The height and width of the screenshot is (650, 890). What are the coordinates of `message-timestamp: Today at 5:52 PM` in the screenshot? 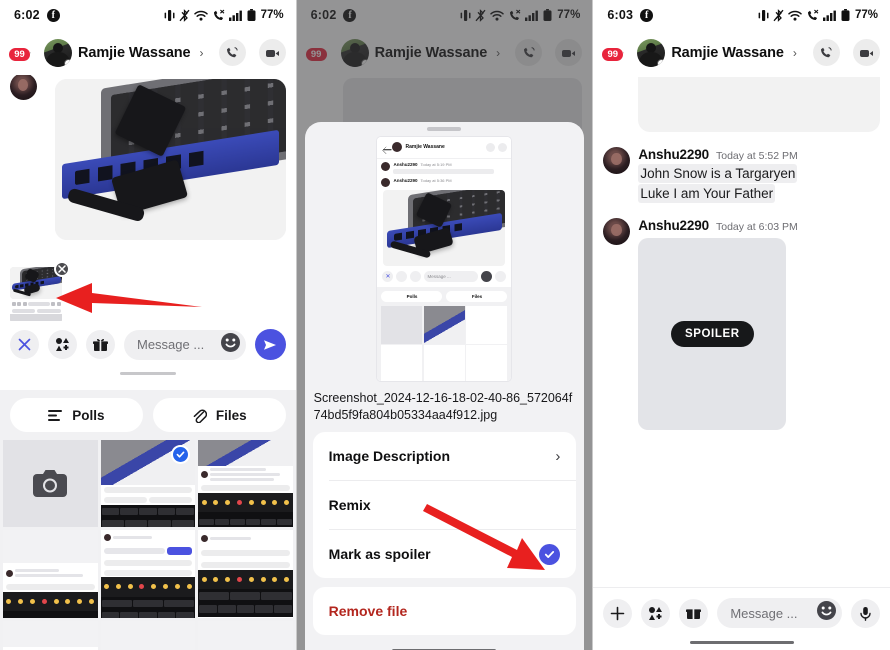 It's located at (757, 156).